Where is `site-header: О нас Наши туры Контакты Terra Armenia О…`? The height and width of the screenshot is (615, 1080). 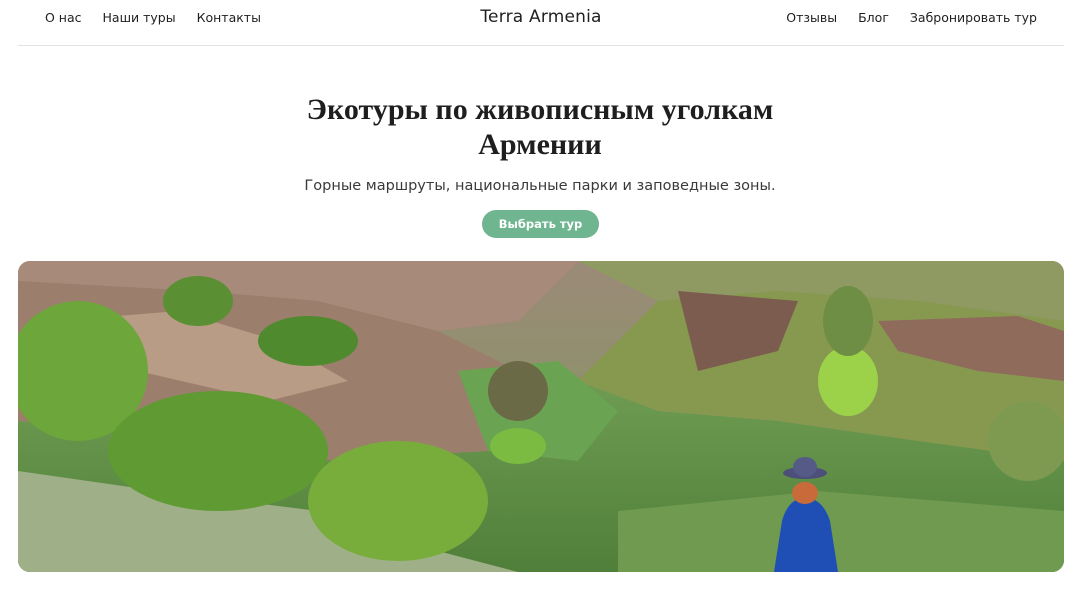 site-header: О нас Наши туры Контакты Terra Armenia О… is located at coordinates (541, 23).